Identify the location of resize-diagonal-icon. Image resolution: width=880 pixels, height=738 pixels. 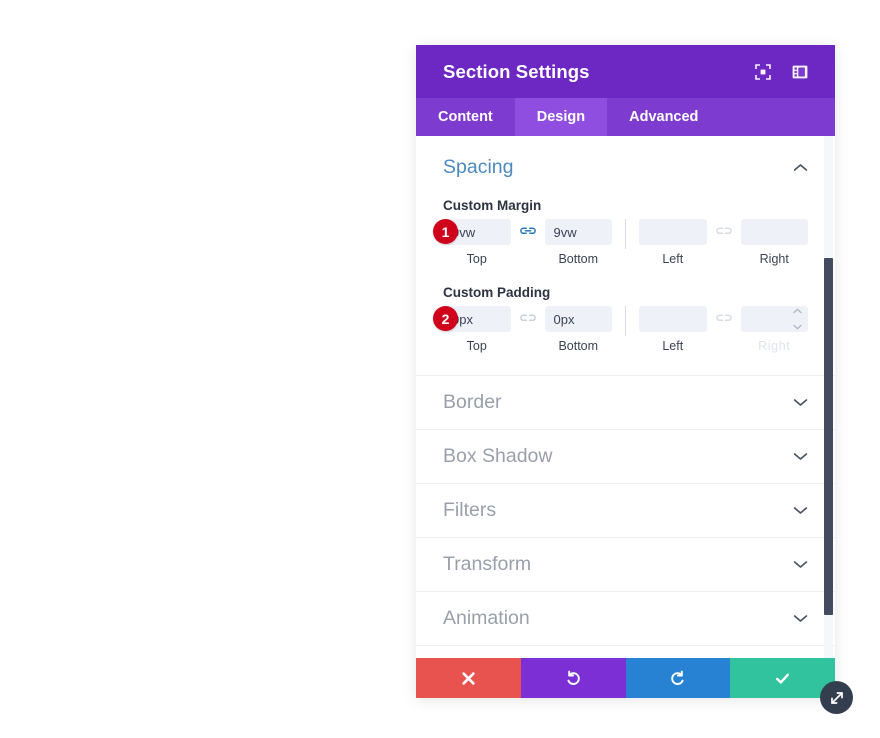
(837, 698).